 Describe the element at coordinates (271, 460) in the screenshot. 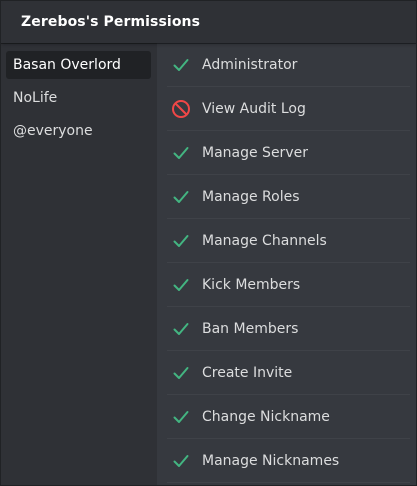

I see `permission-label: Manage Nicknames` at that location.